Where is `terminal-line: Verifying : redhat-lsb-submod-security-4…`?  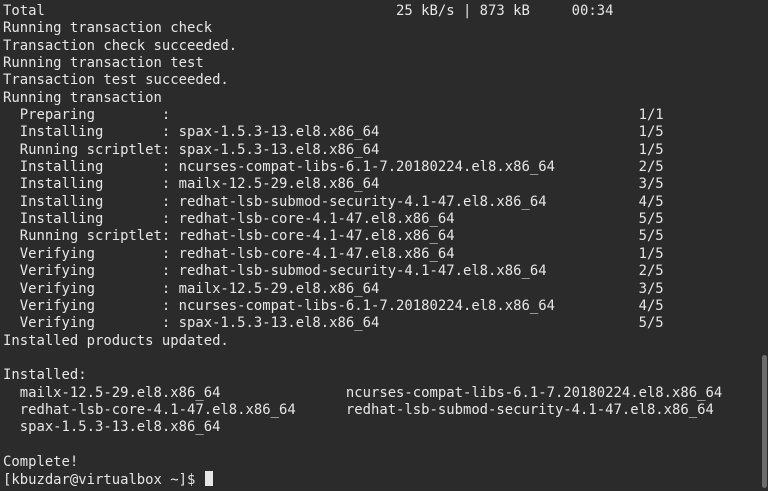
terminal-line: Verifying : redhat-lsb-submod-security-4… is located at coordinates (333, 271).